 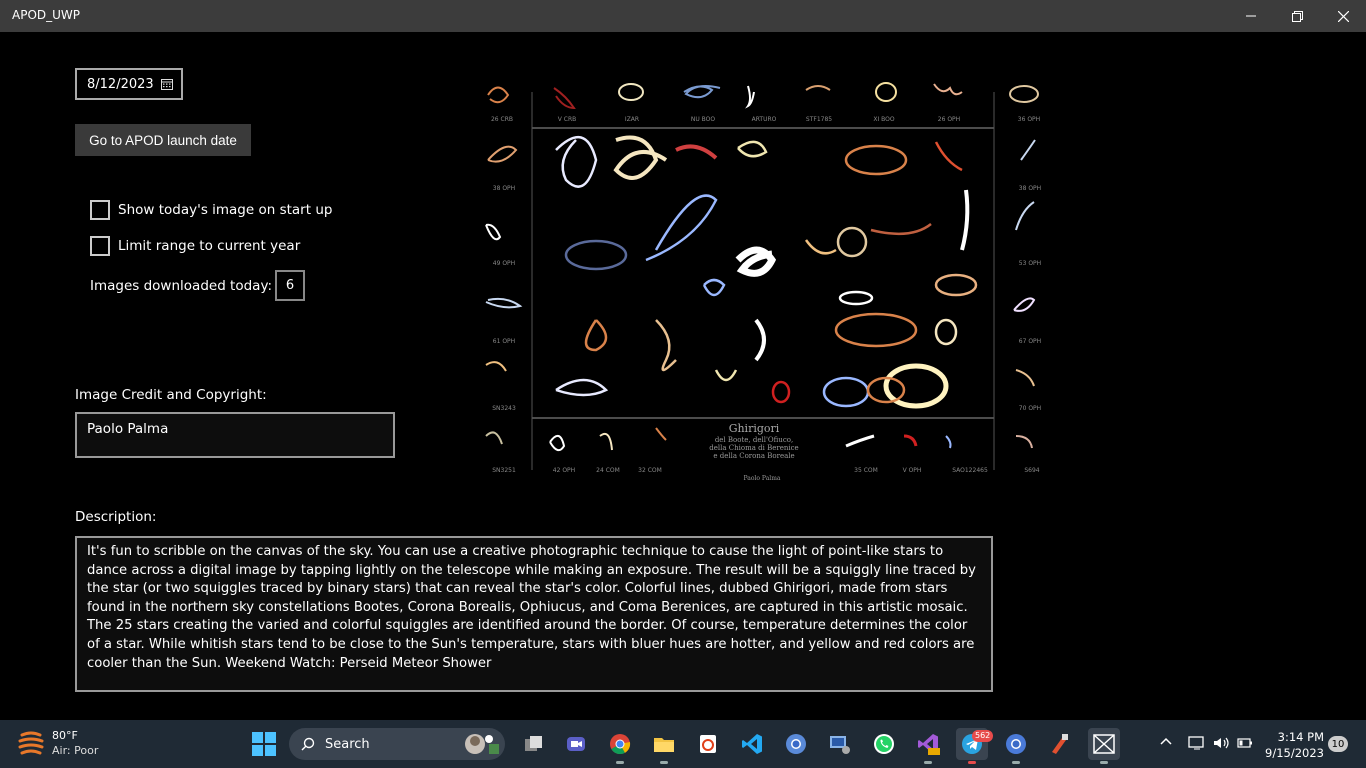 What do you see at coordinates (504, 263) in the screenshot?
I see `star-label: 49 OPH` at bounding box center [504, 263].